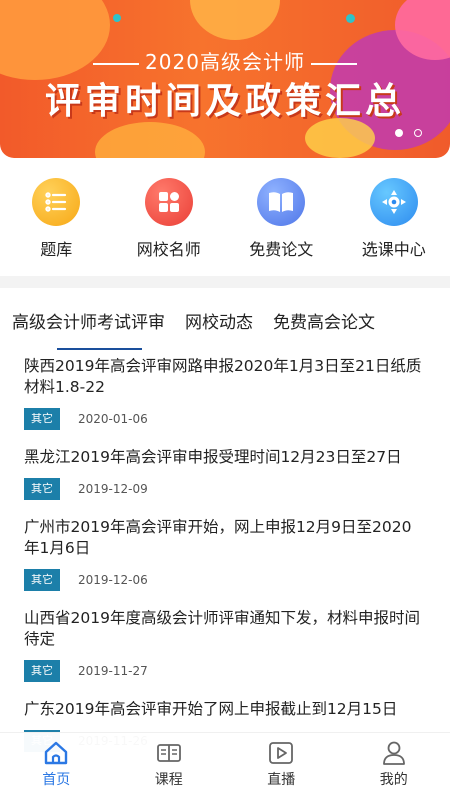 The height and width of the screenshot is (800, 450). What do you see at coordinates (281, 202) in the screenshot?
I see `book-icon` at bounding box center [281, 202].